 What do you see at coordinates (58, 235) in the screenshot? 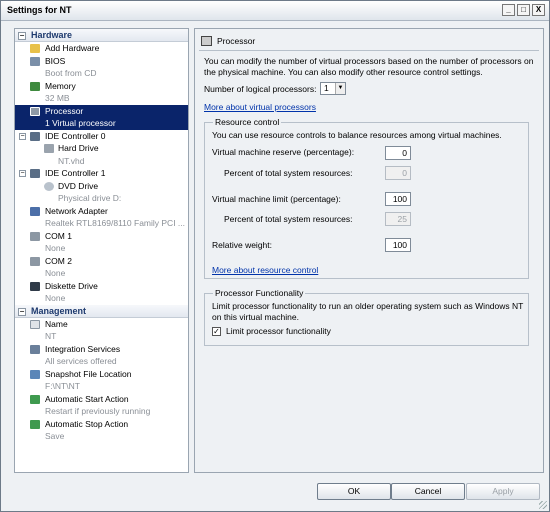
I see `nav-item-label: COM 1` at bounding box center [58, 235].